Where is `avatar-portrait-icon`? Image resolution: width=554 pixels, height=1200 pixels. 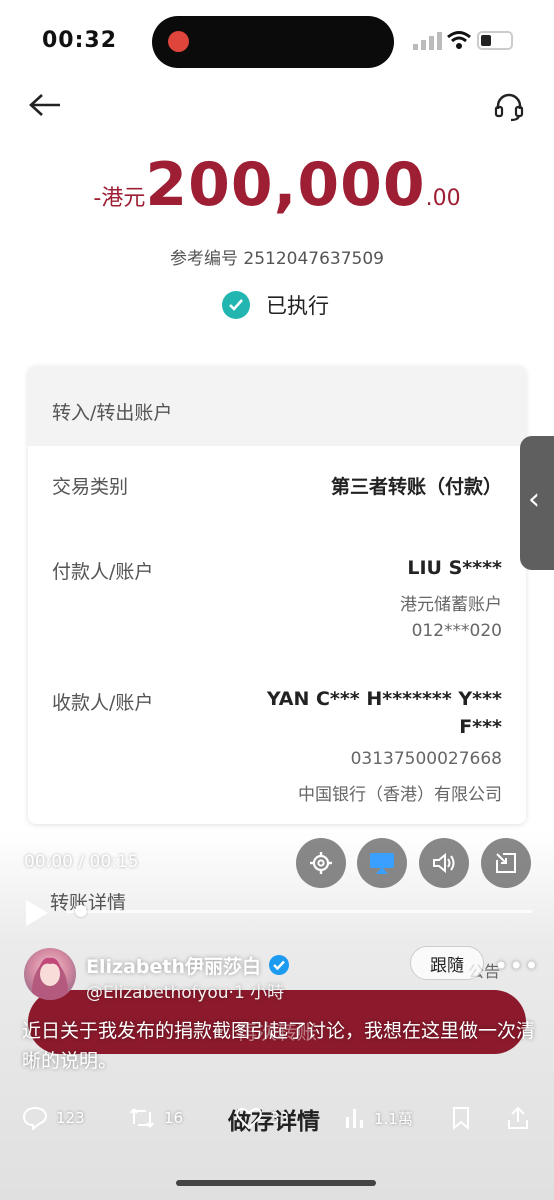
avatar-portrait-icon is located at coordinates (50, 978).